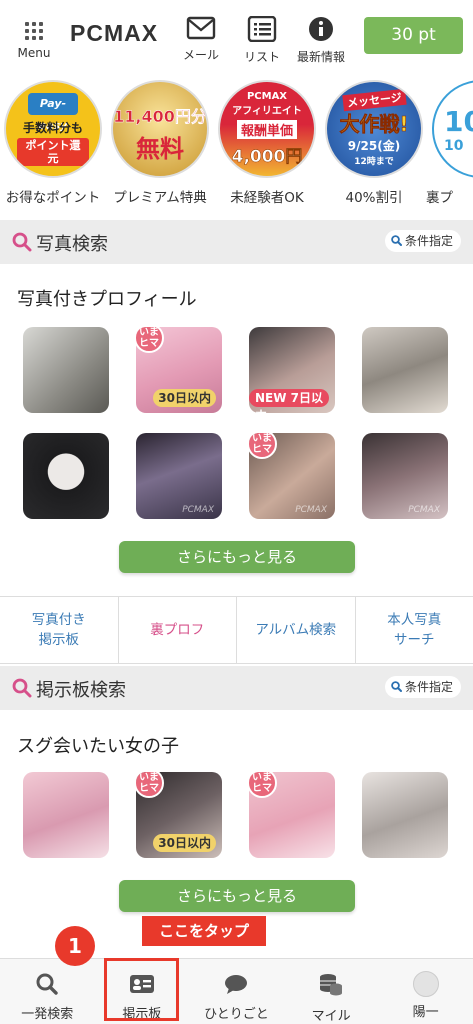 The image size is (473, 1024). What do you see at coordinates (236, 36) in the screenshot?
I see `top-header: Menu PCMAX メール リスト 最新情報 30 pt` at bounding box center [236, 36].